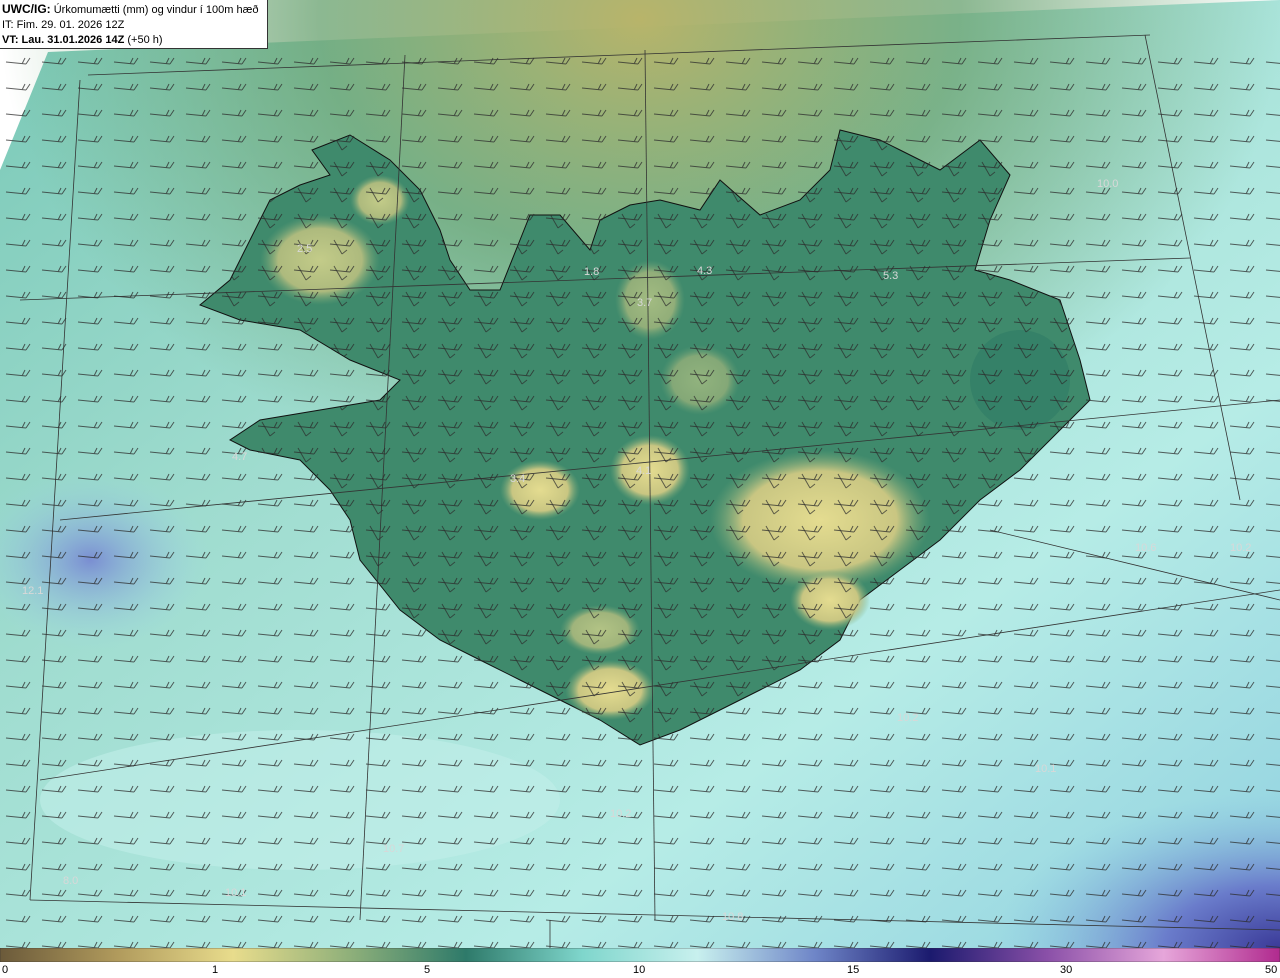 The image size is (1280, 978). I want to click on value-label: 4.7, so click(239, 457).